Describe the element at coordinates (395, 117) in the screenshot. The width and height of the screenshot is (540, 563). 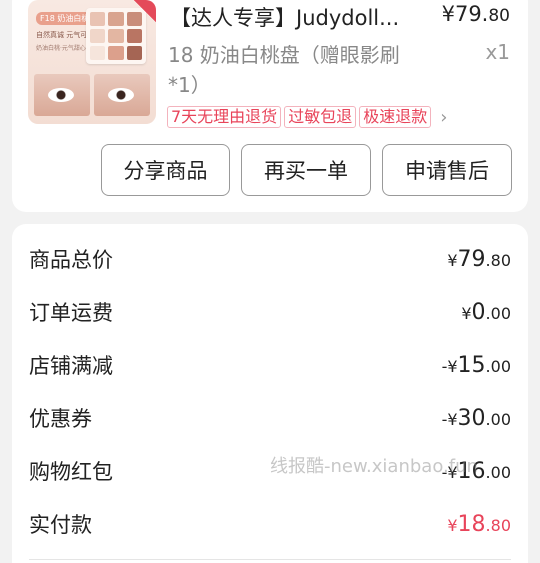
I see `tag-fast-refund: 极速退款` at that location.